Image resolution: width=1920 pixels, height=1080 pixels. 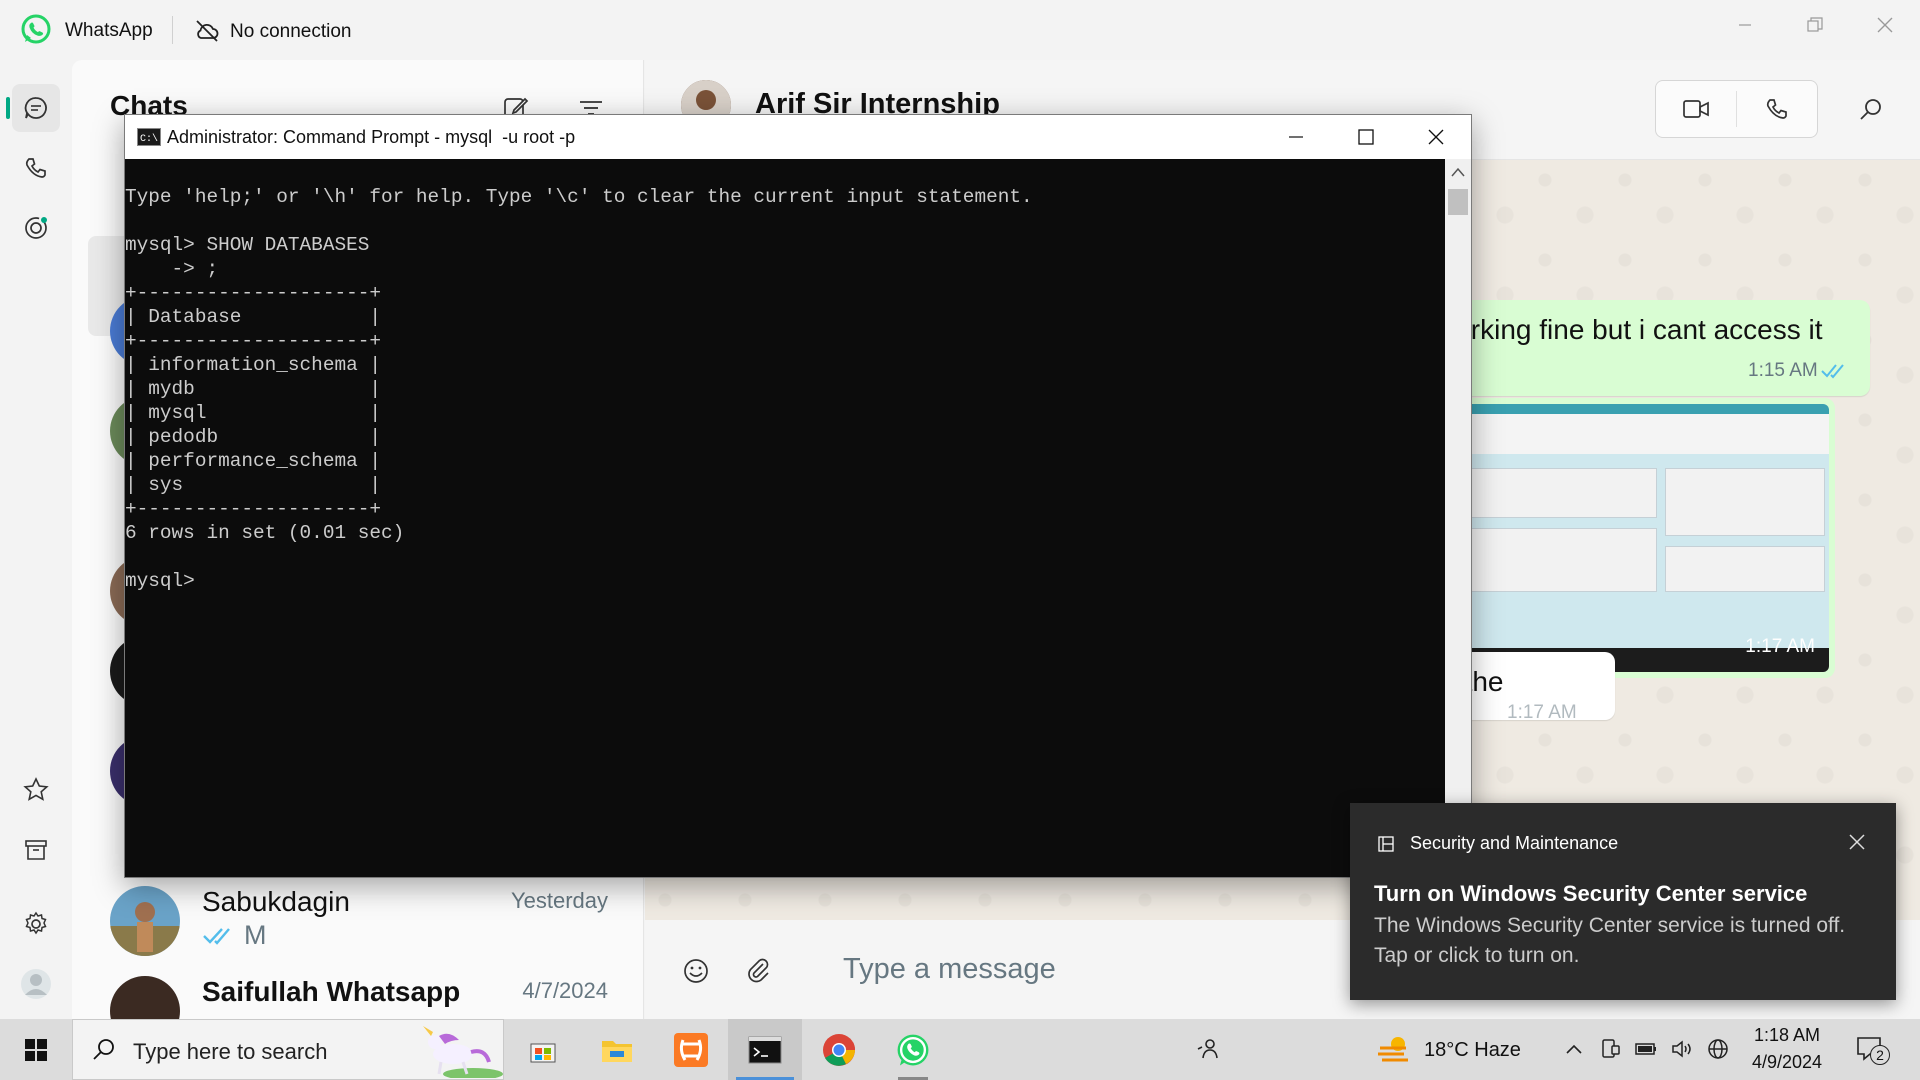 What do you see at coordinates (1386, 844) in the screenshot?
I see `flag-icon` at bounding box center [1386, 844].